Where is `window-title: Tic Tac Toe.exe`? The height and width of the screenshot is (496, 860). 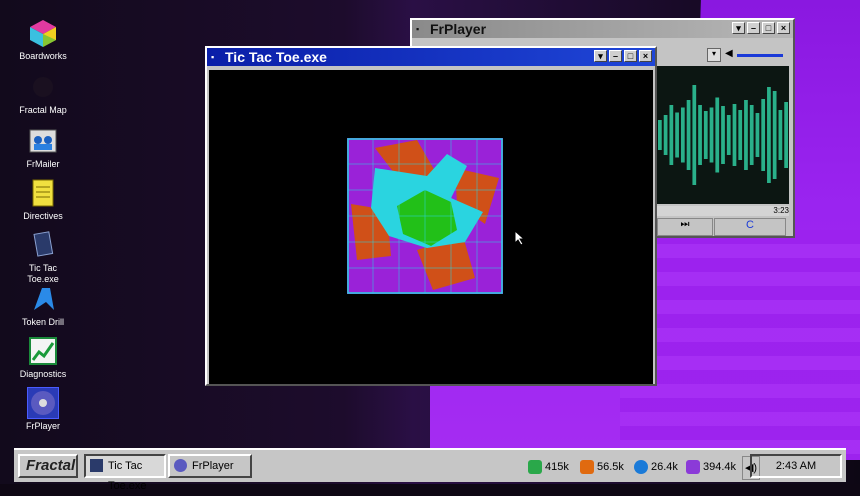 window-title: Tic Tac Toe.exe is located at coordinates (276, 57).